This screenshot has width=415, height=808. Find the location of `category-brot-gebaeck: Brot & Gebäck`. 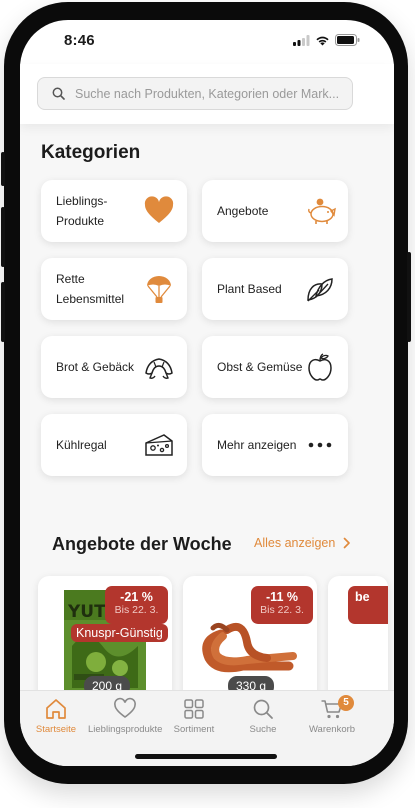

category-brot-gebaeck: Brot & Gebäck is located at coordinates (114, 367).